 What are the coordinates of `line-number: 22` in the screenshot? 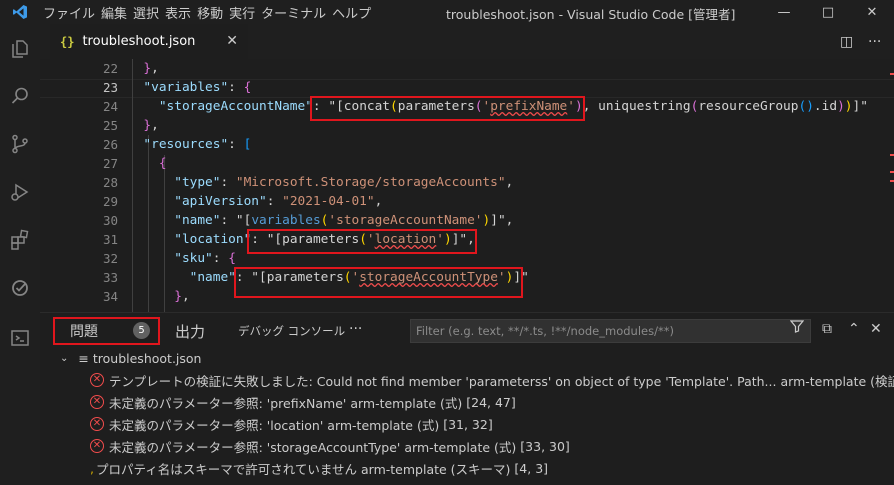 It's located at (110, 68).